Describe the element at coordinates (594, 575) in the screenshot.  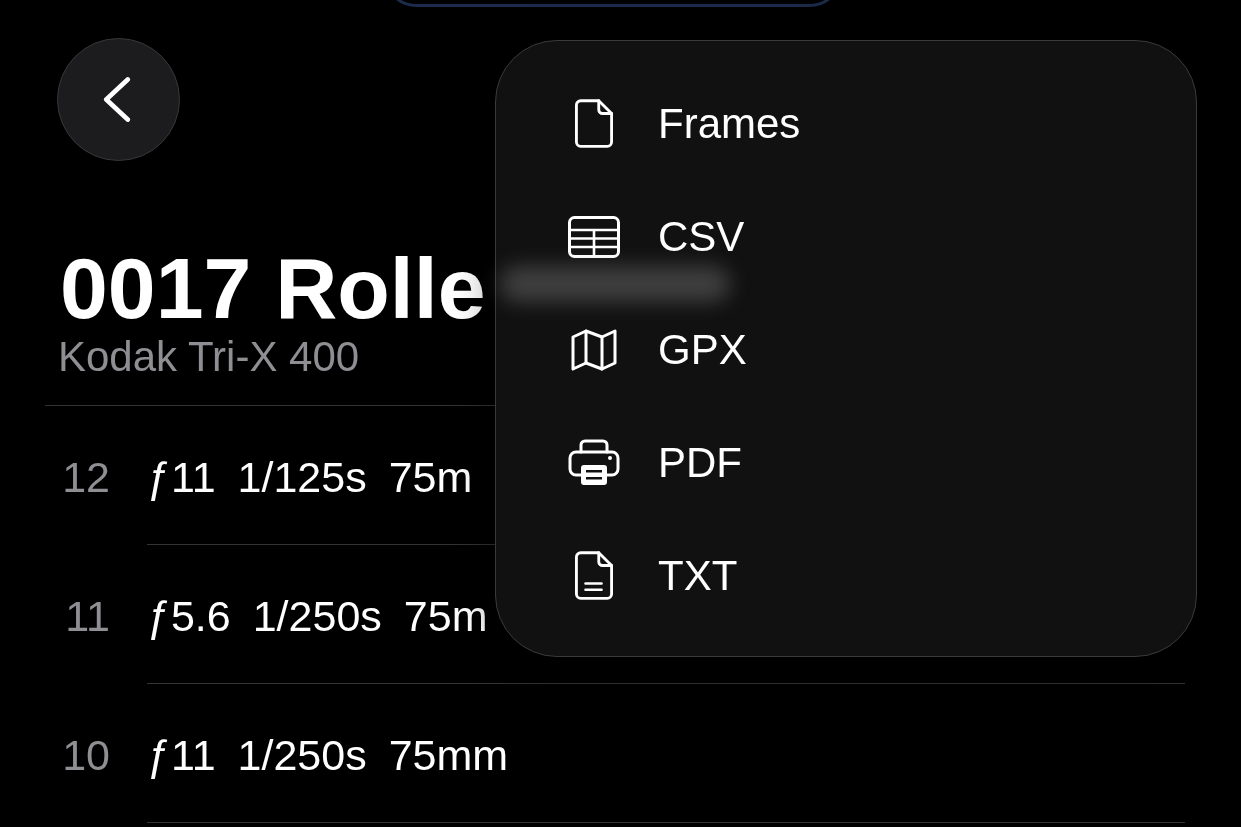
I see `text-document-icon` at that location.